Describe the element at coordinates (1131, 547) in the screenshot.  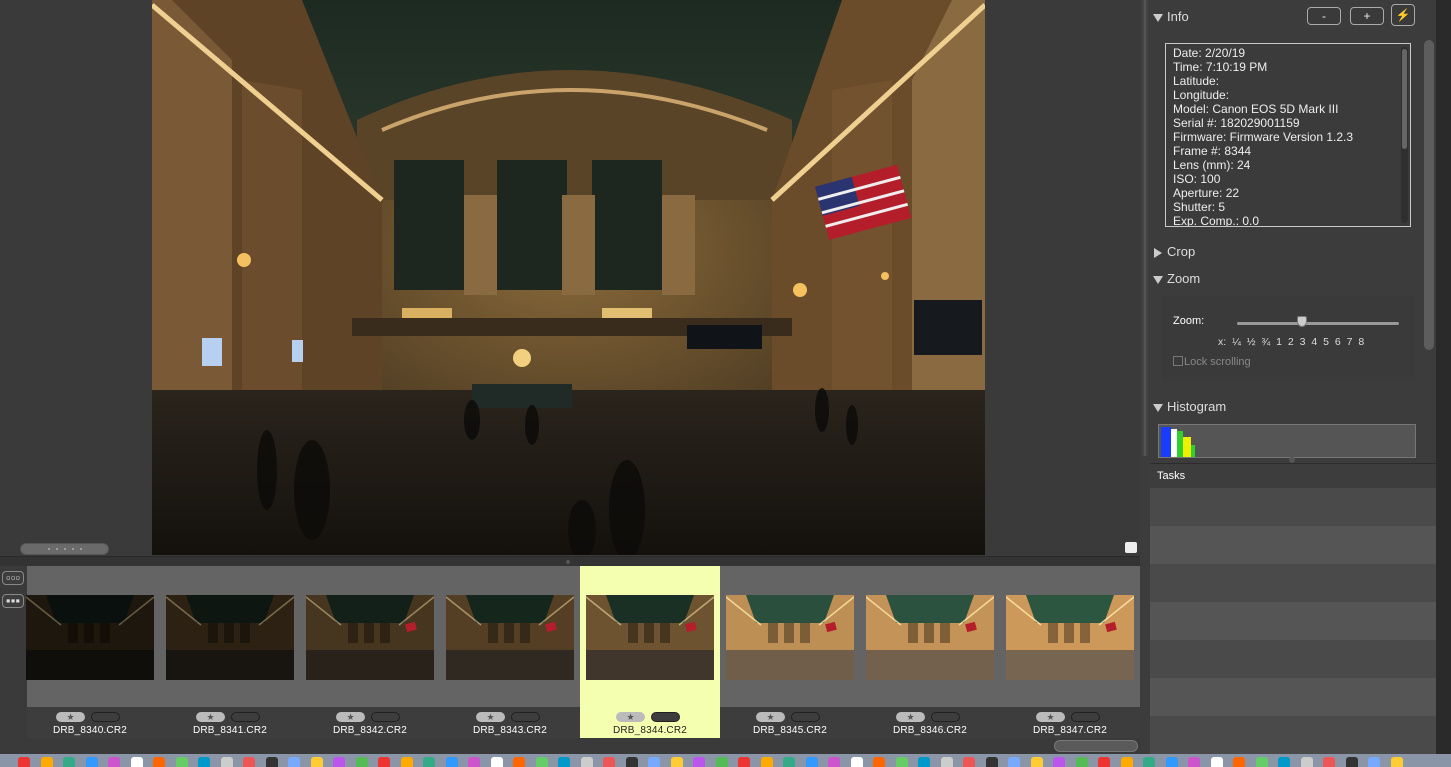
I see `viewer-corner-icon` at that location.